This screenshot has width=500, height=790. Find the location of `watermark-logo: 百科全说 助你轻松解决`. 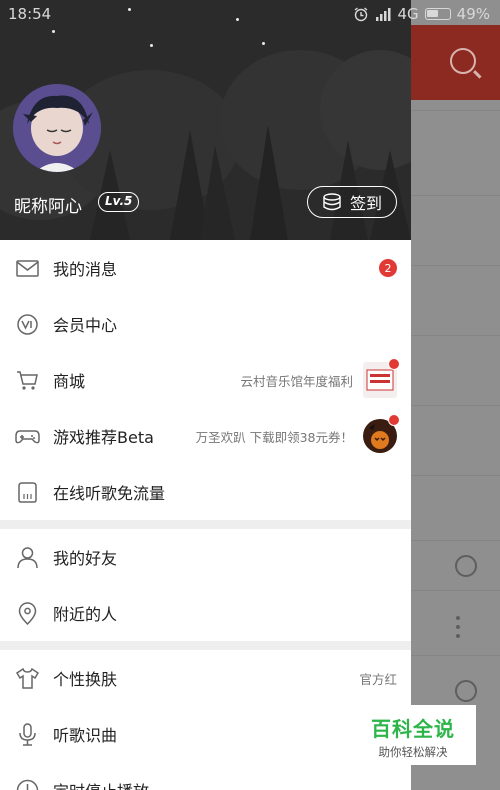

watermark-logo: 百科全说 助你轻松解决 is located at coordinates (413, 735).